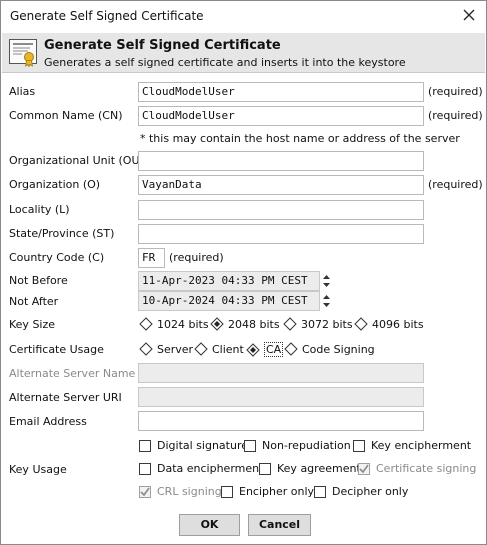  I want to click on alt-server-uri-field, so click(281, 397).